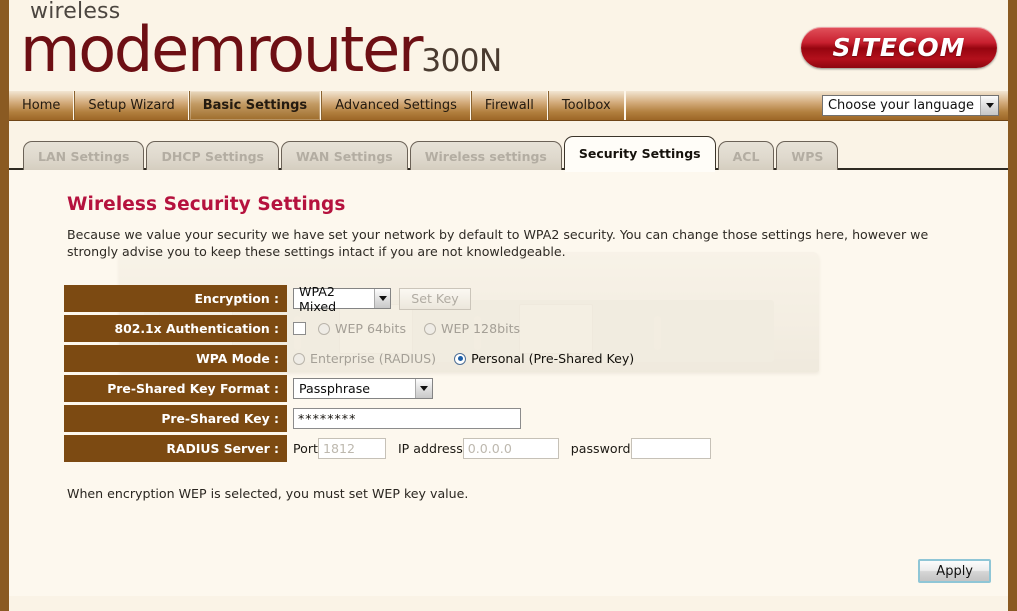 The width and height of the screenshot is (1017, 611). I want to click on tab-acl: ACL, so click(746, 155).